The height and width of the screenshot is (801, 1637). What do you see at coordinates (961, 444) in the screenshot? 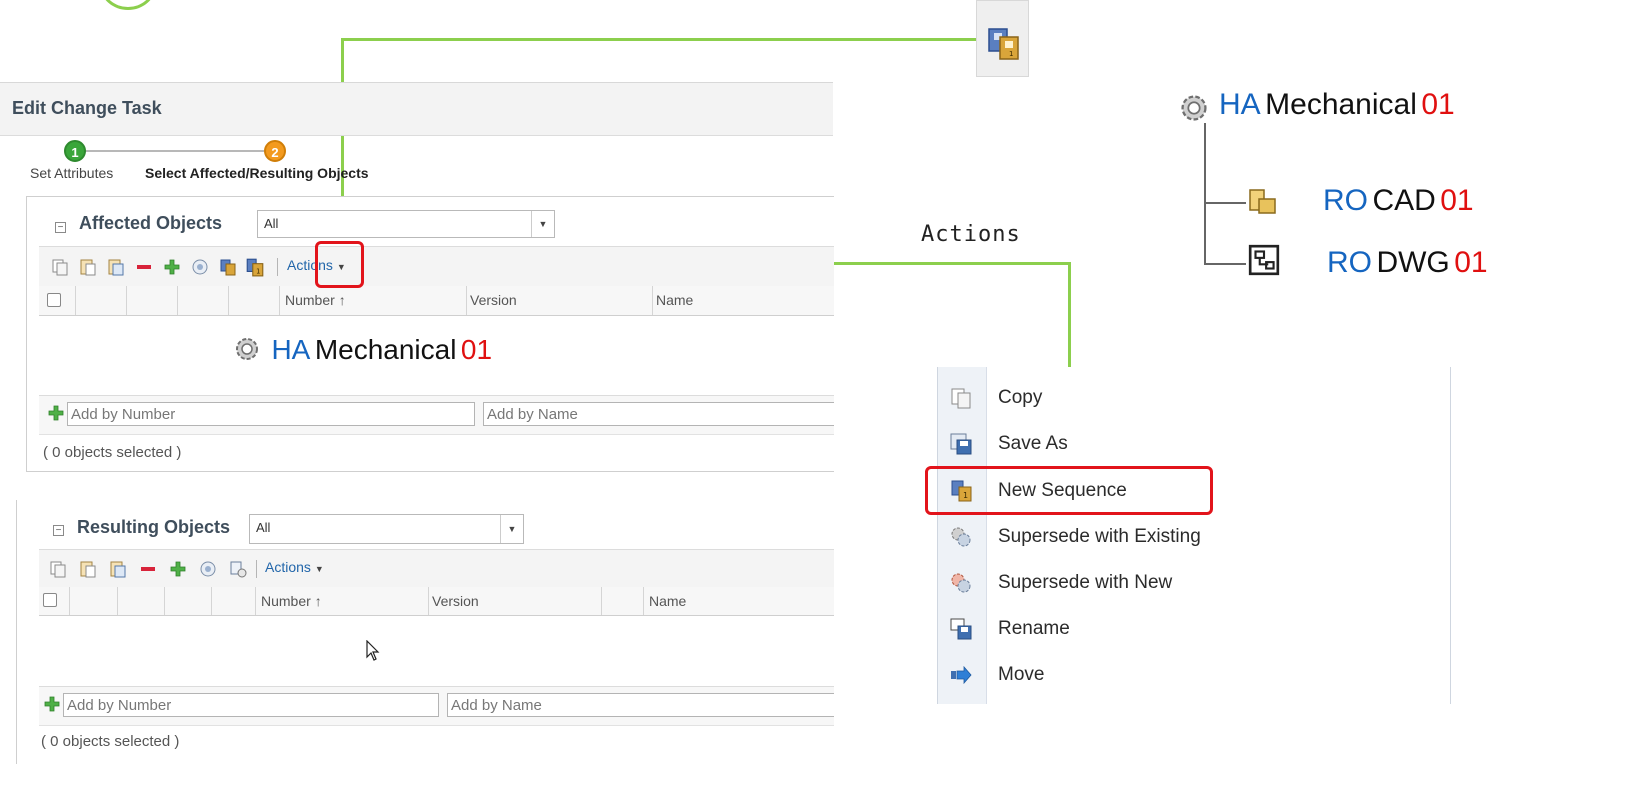
I see `save-as-icon` at bounding box center [961, 444].